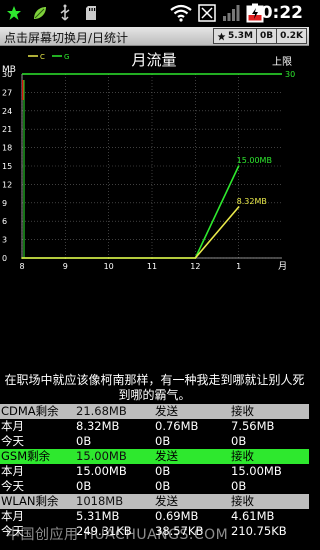  What do you see at coordinates (66, 57) in the screenshot?
I see `legend-label-G: G` at bounding box center [66, 57].